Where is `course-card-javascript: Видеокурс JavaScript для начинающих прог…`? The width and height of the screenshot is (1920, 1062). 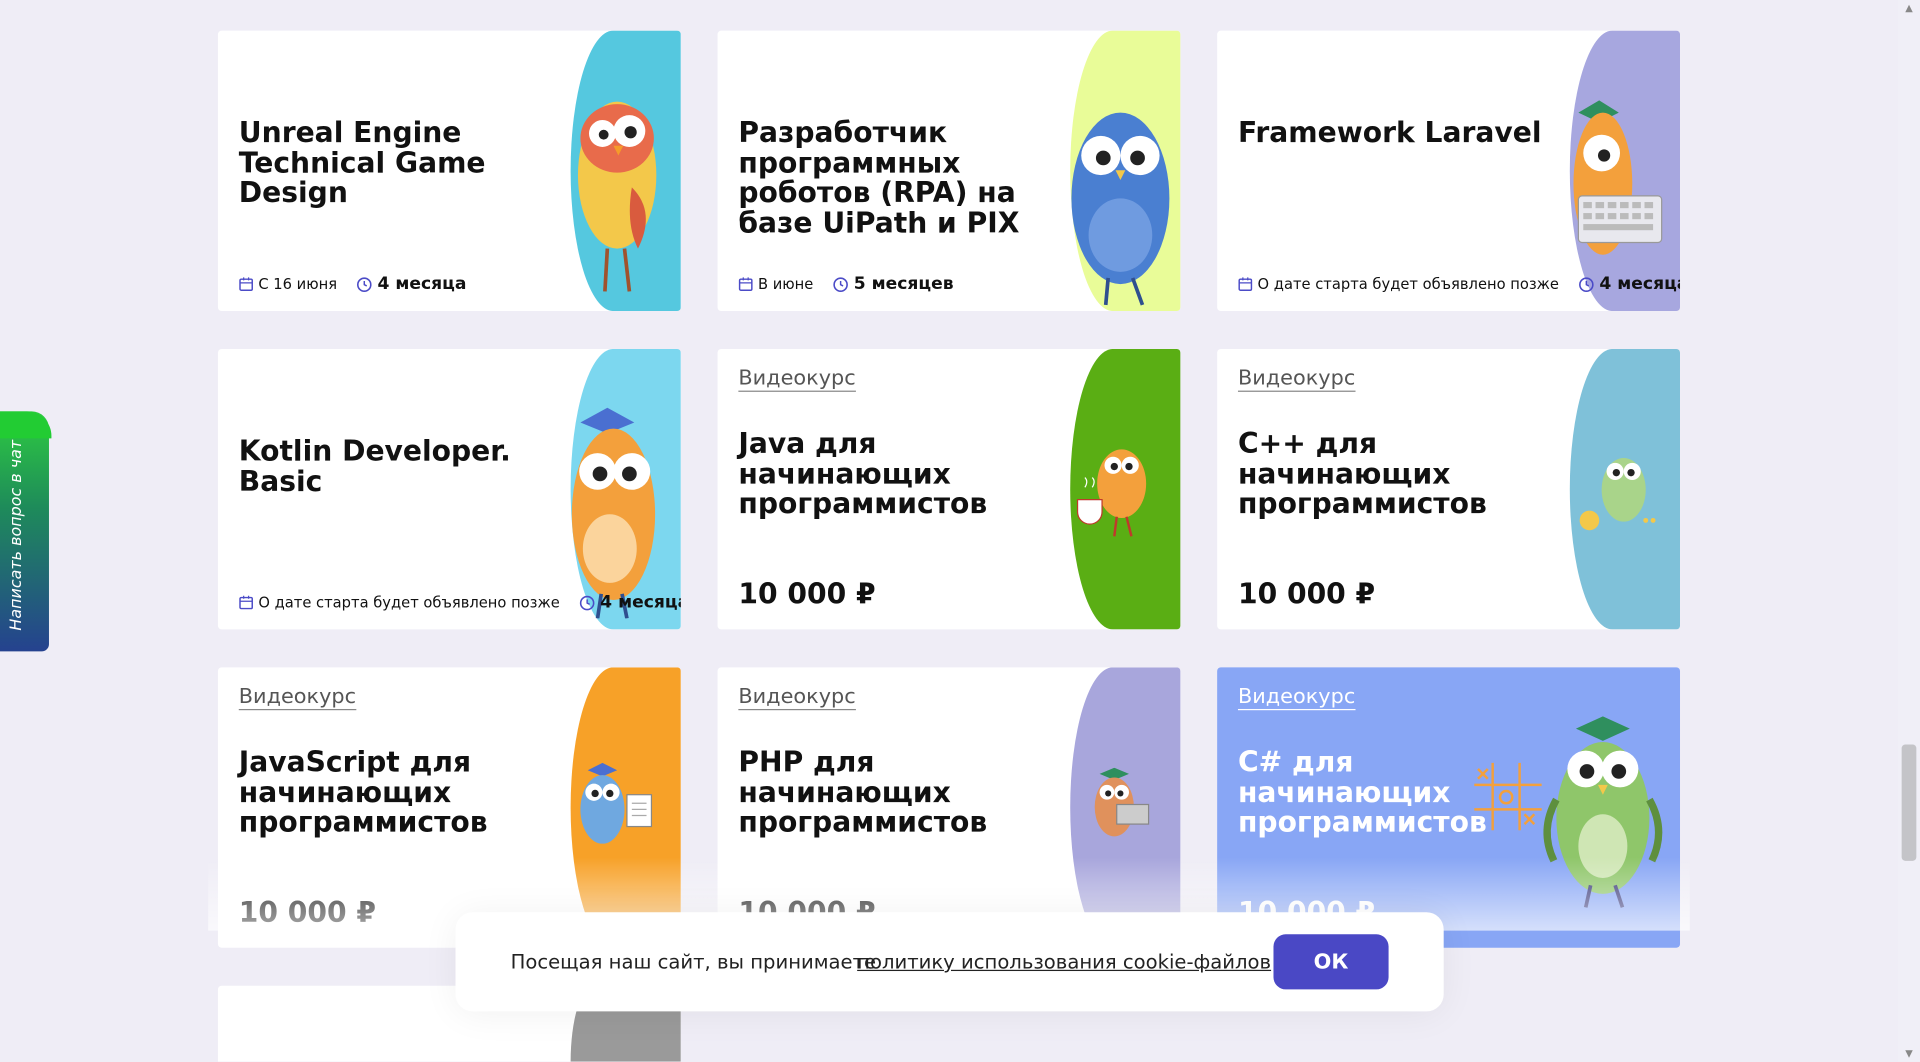 course-card-javascript: Видеокурс JavaScript для начинающих прог… is located at coordinates (449, 807).